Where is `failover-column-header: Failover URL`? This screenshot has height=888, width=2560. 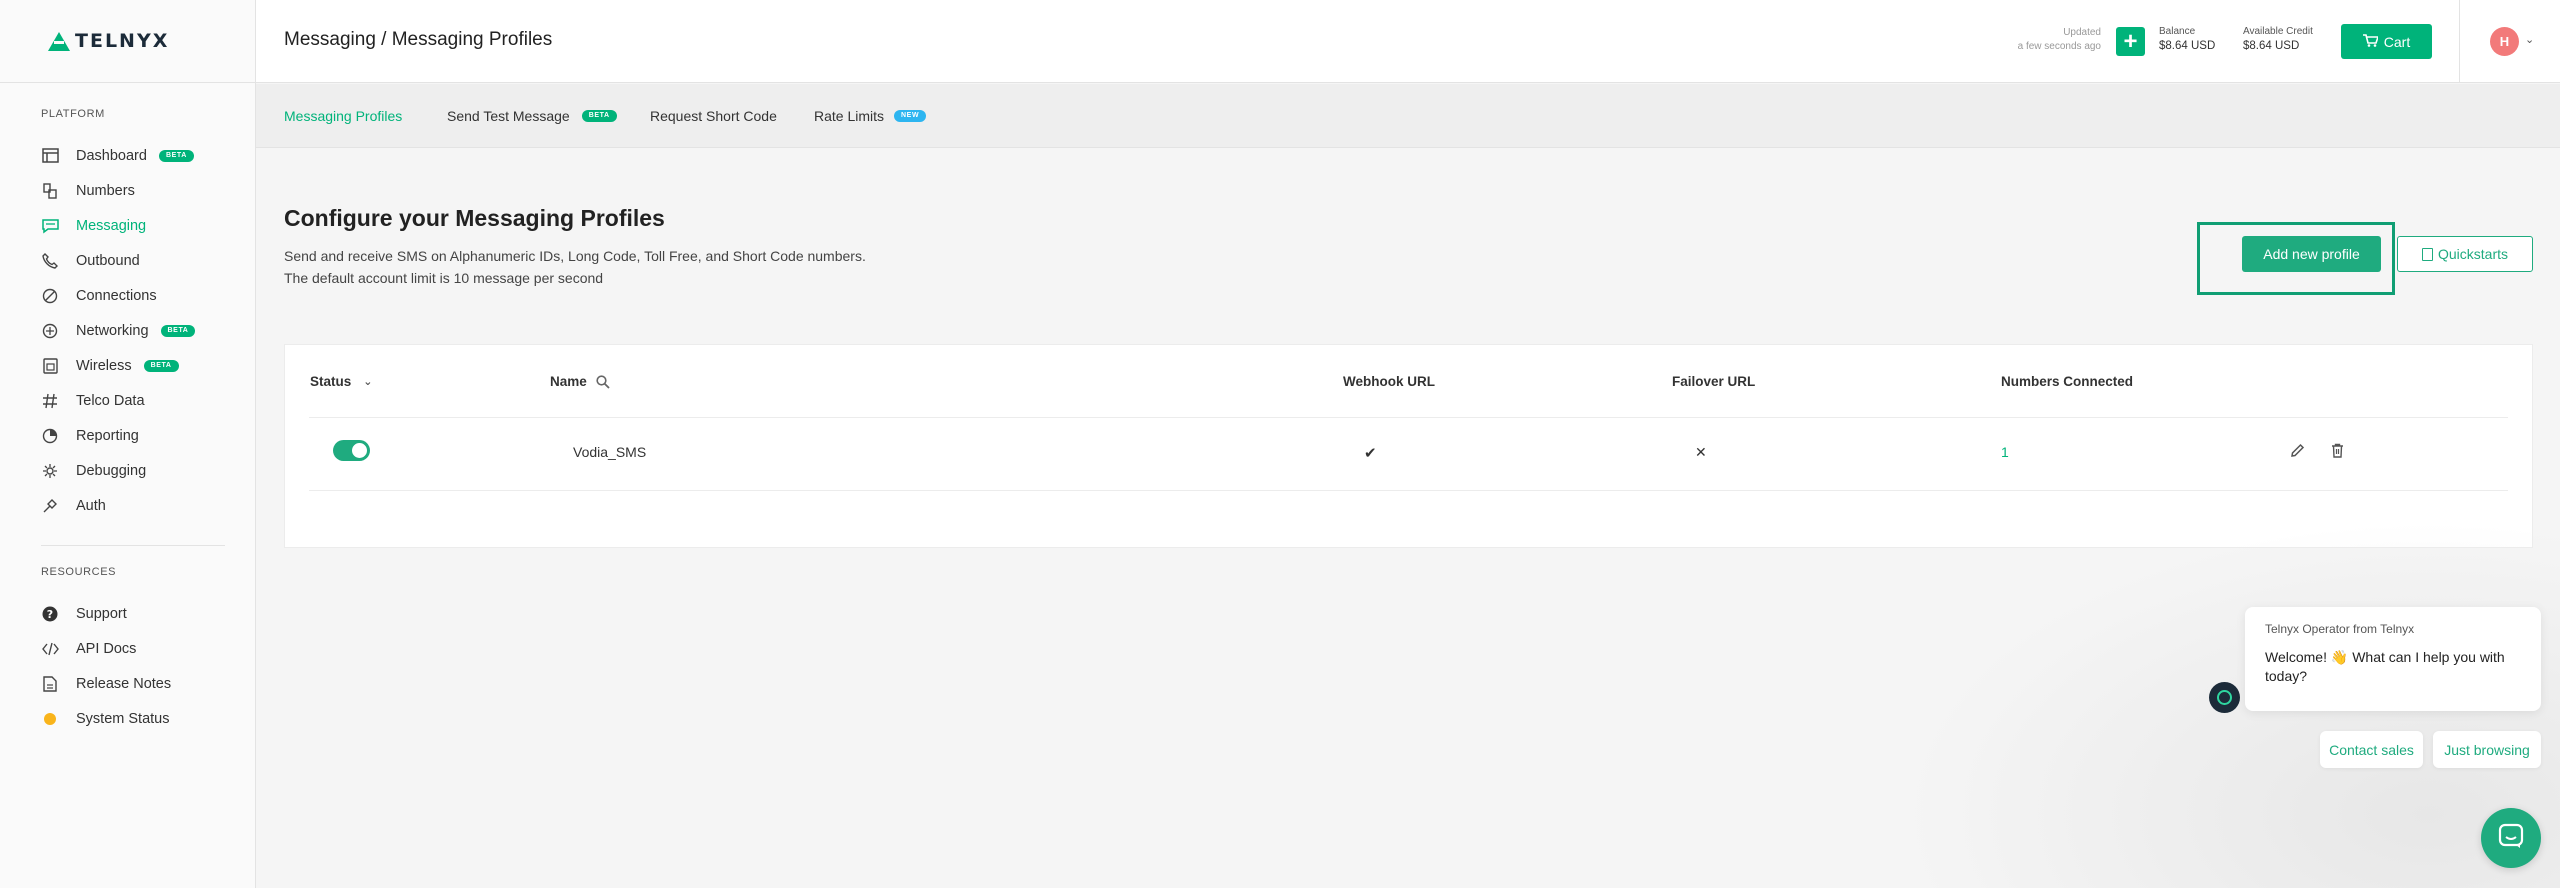
failover-column-header: Failover URL is located at coordinates (1714, 381).